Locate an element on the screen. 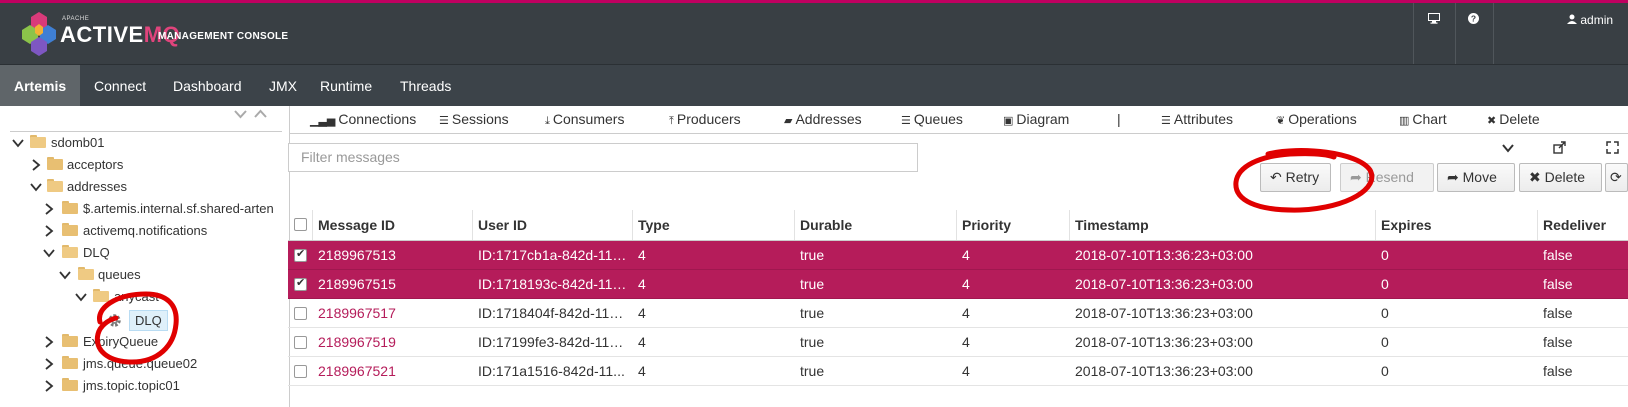 The height and width of the screenshot is (407, 1628). tab-chart: ▥ Chart is located at coordinates (1423, 120).